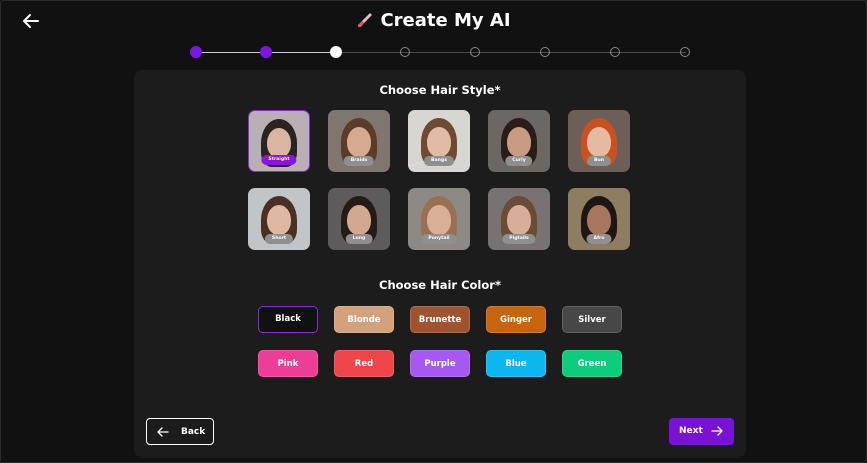  What do you see at coordinates (364, 363) in the screenshot?
I see `hair-color-option-red: Red` at bounding box center [364, 363].